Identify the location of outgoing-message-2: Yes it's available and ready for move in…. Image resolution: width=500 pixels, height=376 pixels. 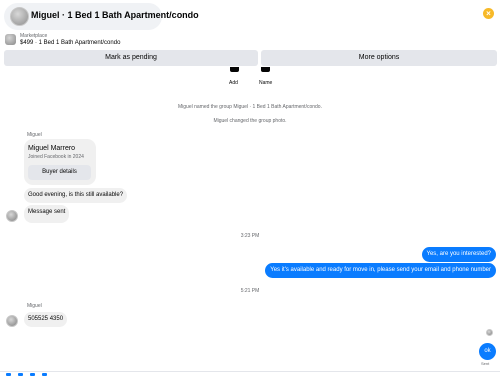
(380, 270).